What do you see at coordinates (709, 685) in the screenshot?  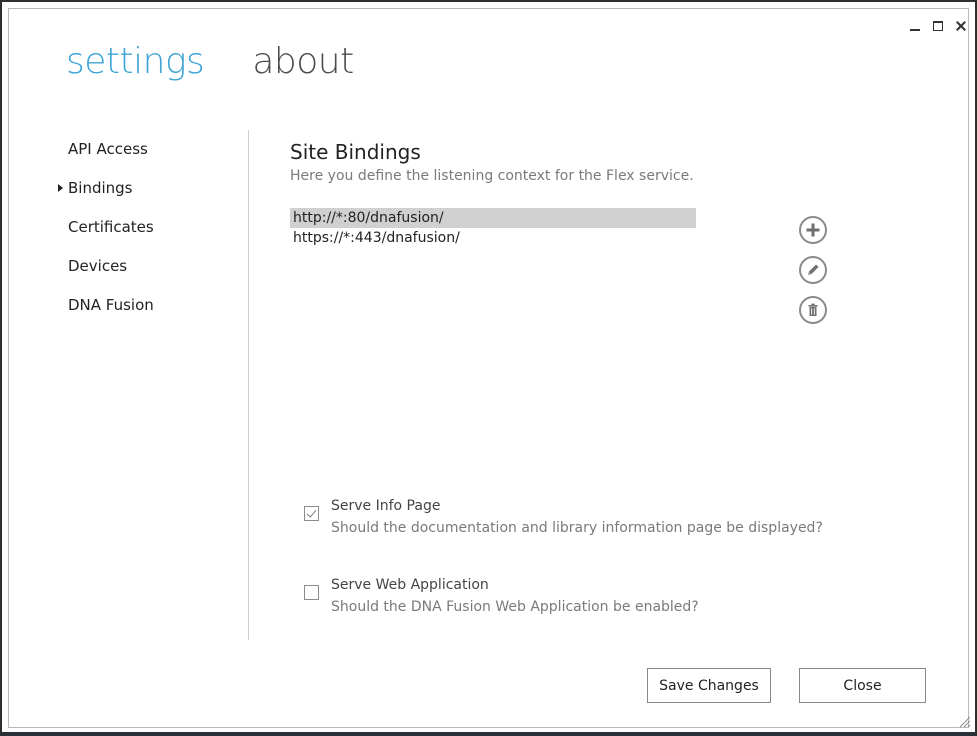 I see `save-changes-button: Save Changes` at bounding box center [709, 685].